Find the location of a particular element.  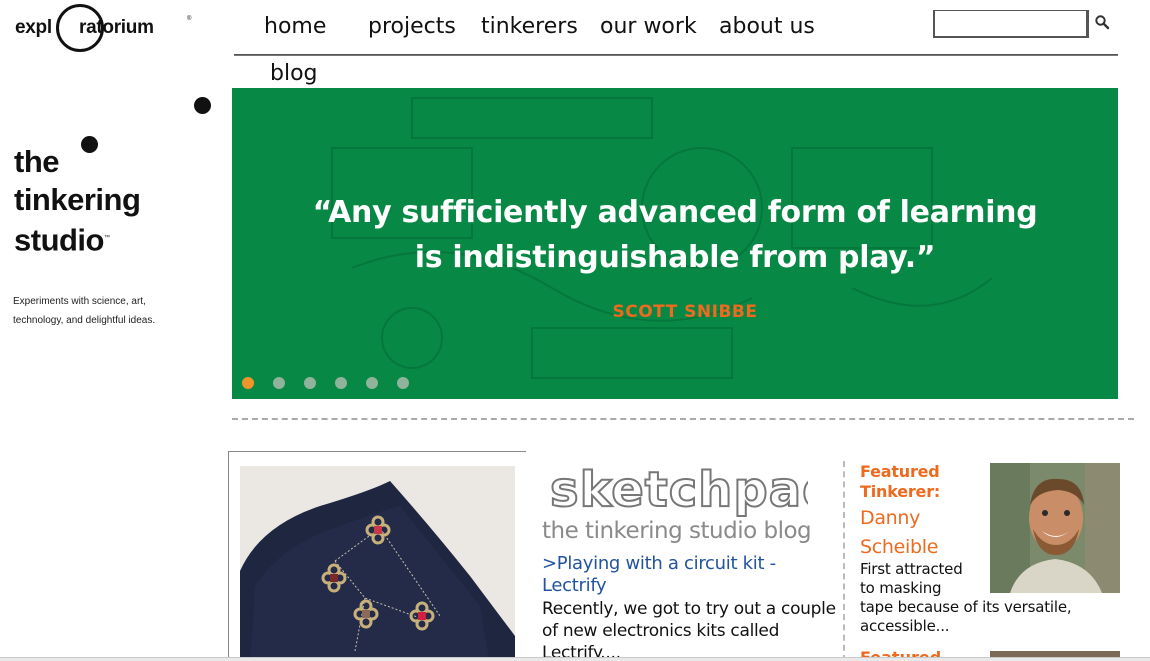

excerpt-line: Recently, we got to try out a couple is located at coordinates (689, 609).